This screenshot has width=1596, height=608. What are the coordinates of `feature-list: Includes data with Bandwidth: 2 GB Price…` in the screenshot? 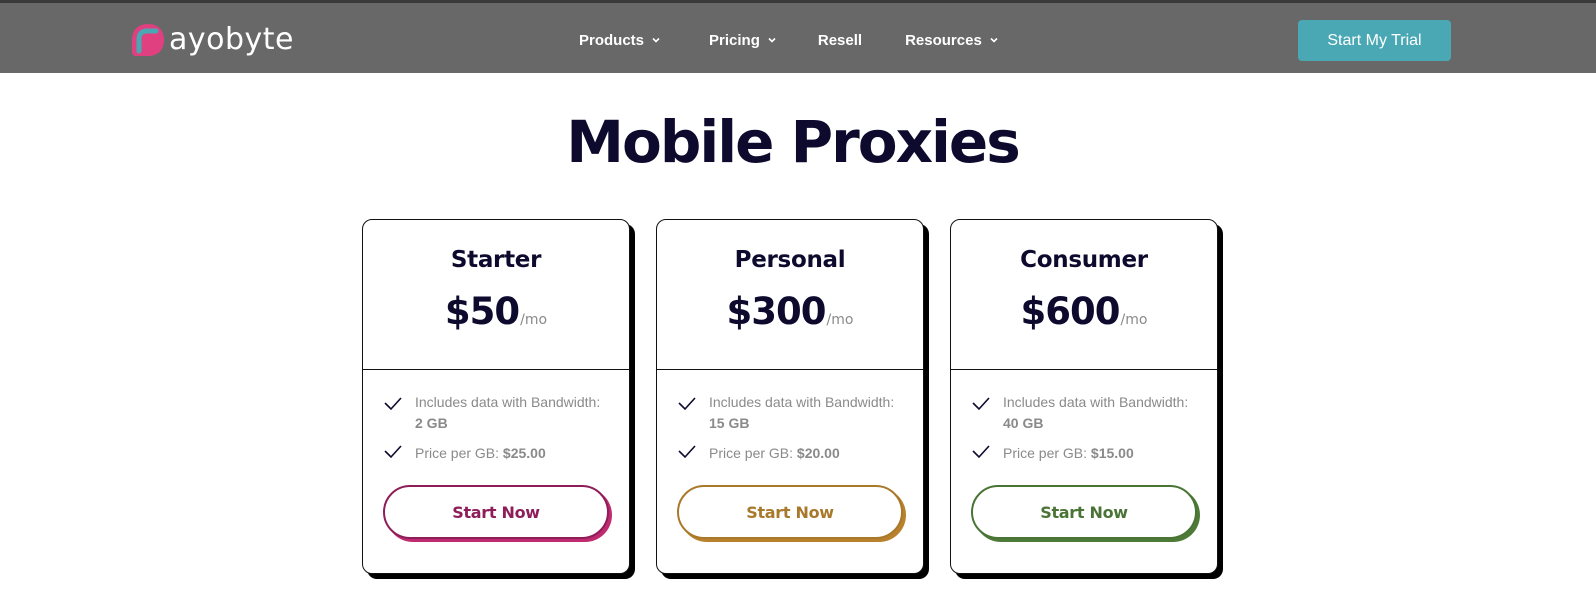 It's located at (496, 417).